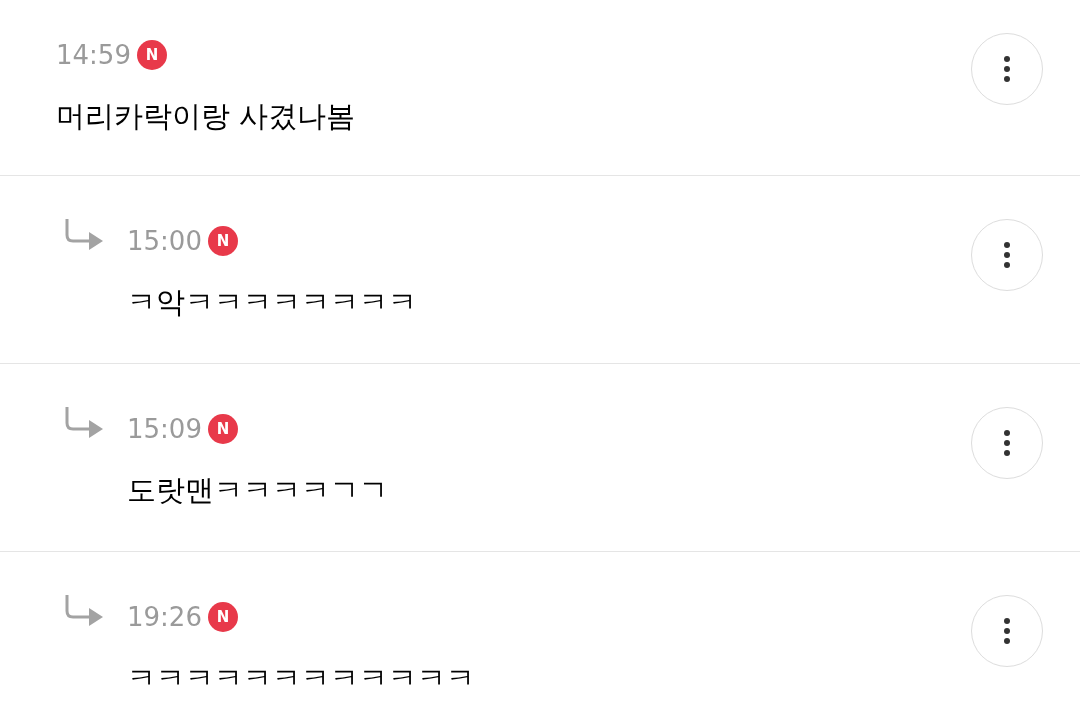 The height and width of the screenshot is (725, 1080). Describe the element at coordinates (272, 302) in the screenshot. I see `comment-text: ㅋ악ㅋㅋㅋㅋㅋㅋㅋㅋ` at that location.